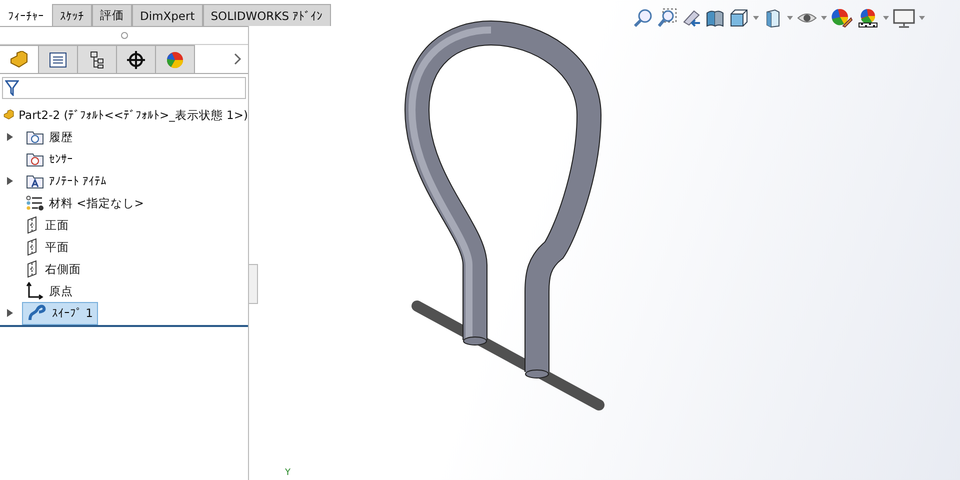  I want to click on tree-item: ｾﾝｻｰ, so click(49, 159).